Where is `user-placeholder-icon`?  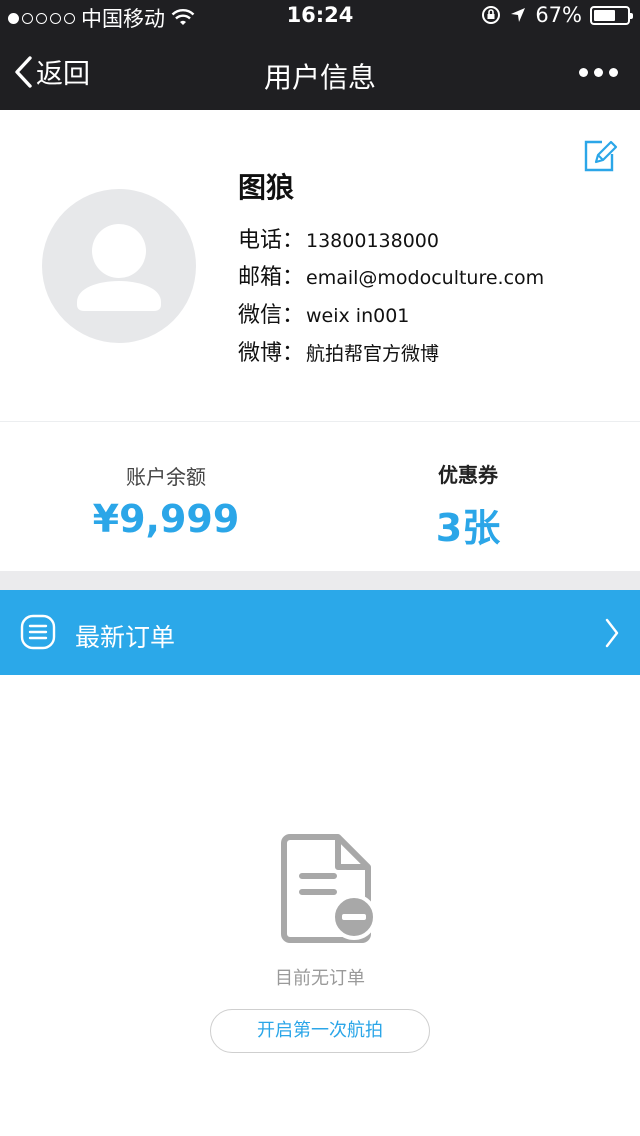
user-placeholder-icon is located at coordinates (119, 267).